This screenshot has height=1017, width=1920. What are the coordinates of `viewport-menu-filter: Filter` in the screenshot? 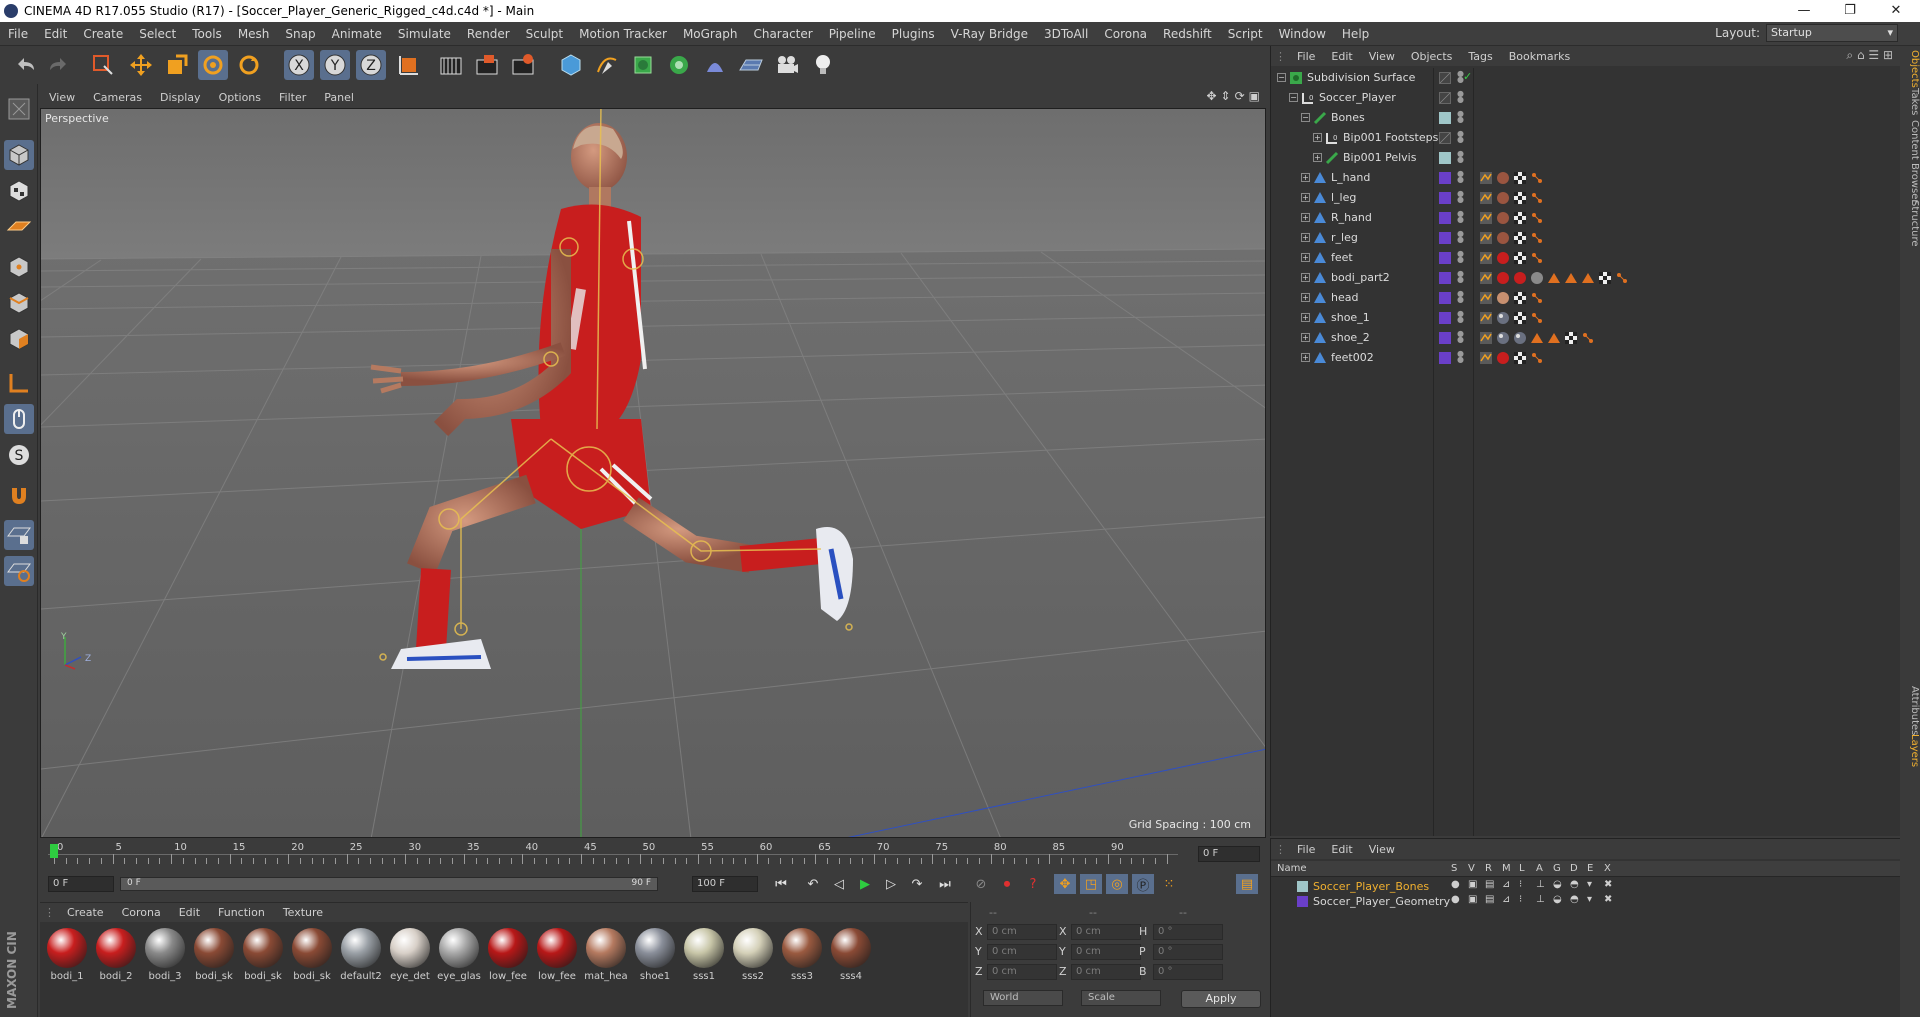 It's located at (292, 97).